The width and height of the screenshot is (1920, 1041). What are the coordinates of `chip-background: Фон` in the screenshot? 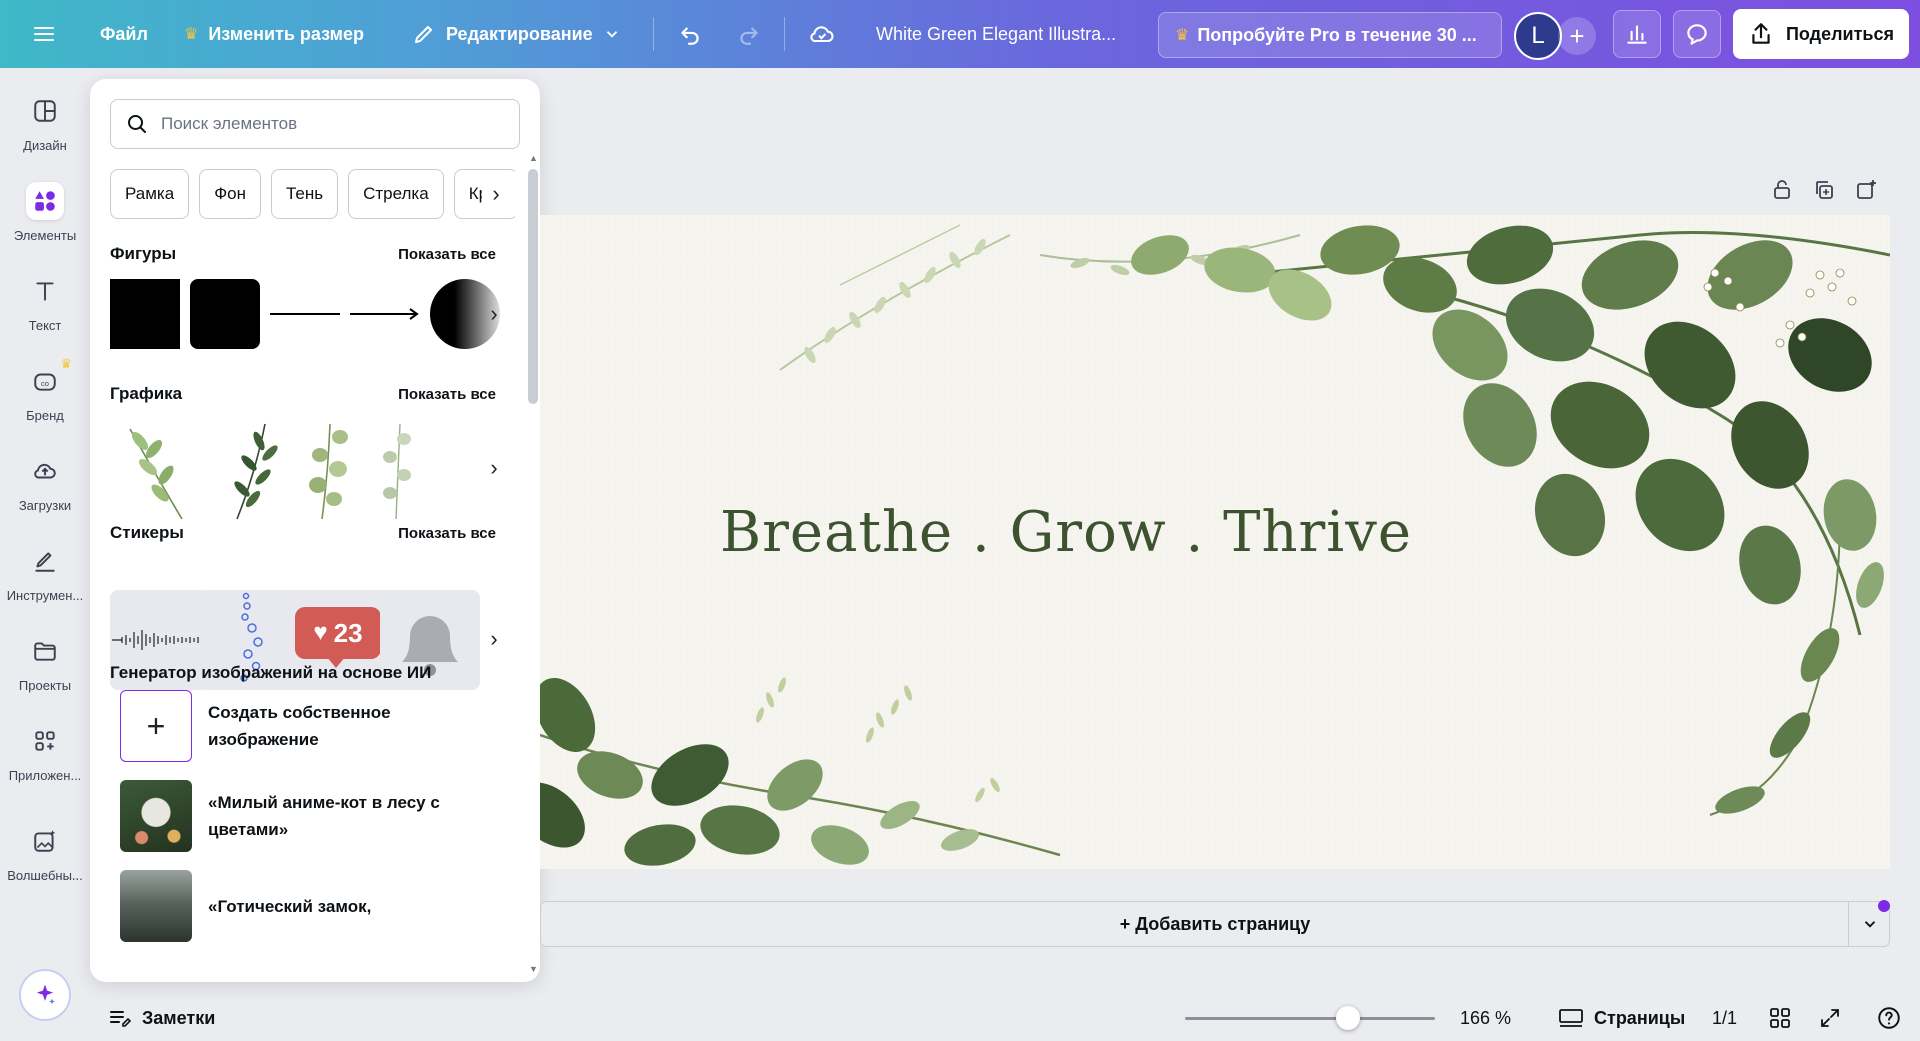 It's located at (230, 194).